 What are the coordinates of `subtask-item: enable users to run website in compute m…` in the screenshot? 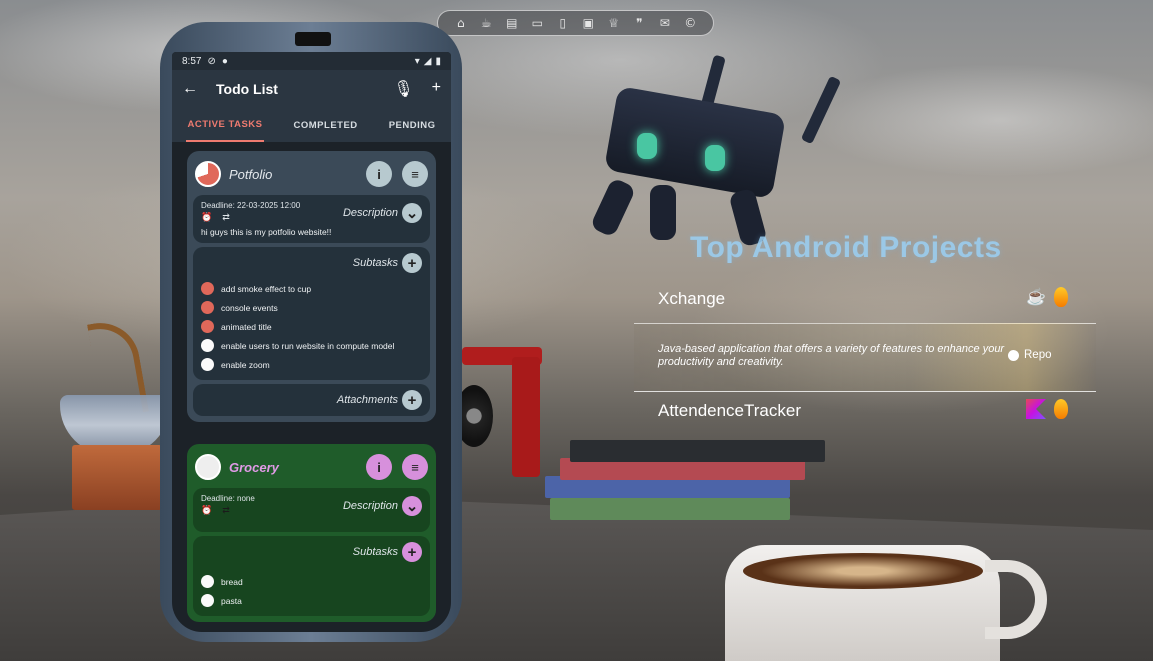 It's located at (311, 345).